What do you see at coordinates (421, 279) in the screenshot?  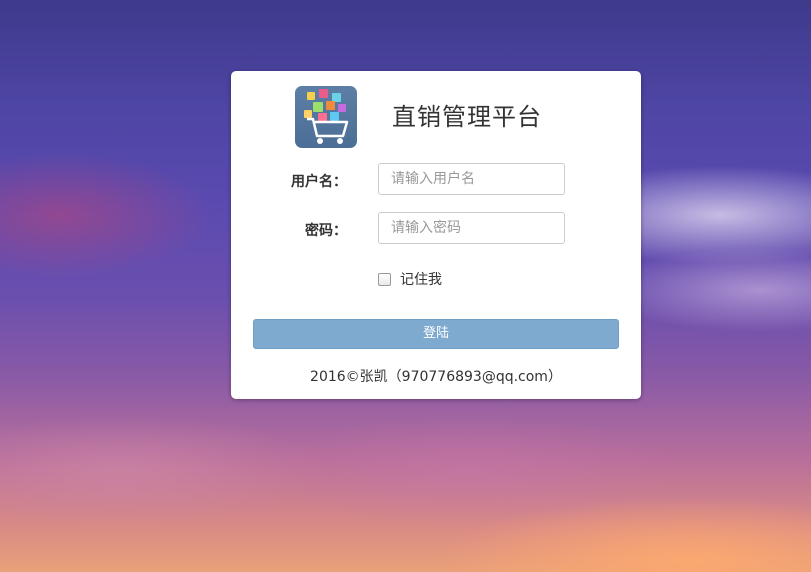 I see `remember-me-label: 记住我` at bounding box center [421, 279].